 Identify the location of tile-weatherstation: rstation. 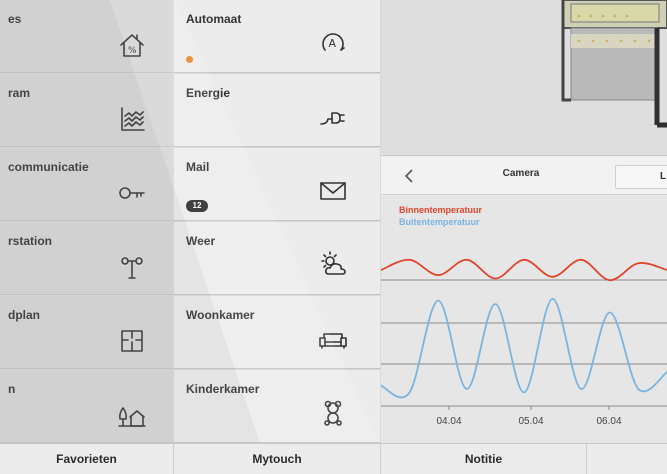
(86, 258).